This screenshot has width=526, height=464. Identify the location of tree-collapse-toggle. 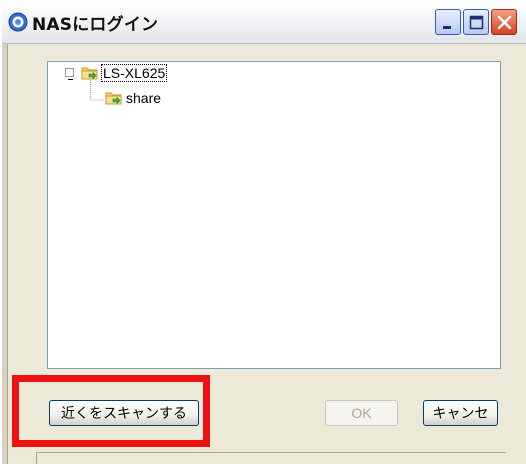
(69, 74).